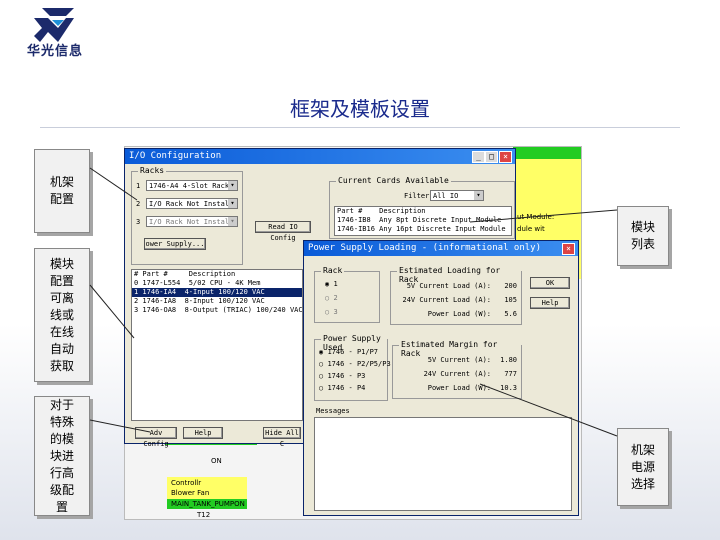  What do you see at coordinates (531, 229) in the screenshot?
I see `fragment-text: dule wit` at bounding box center [531, 229].